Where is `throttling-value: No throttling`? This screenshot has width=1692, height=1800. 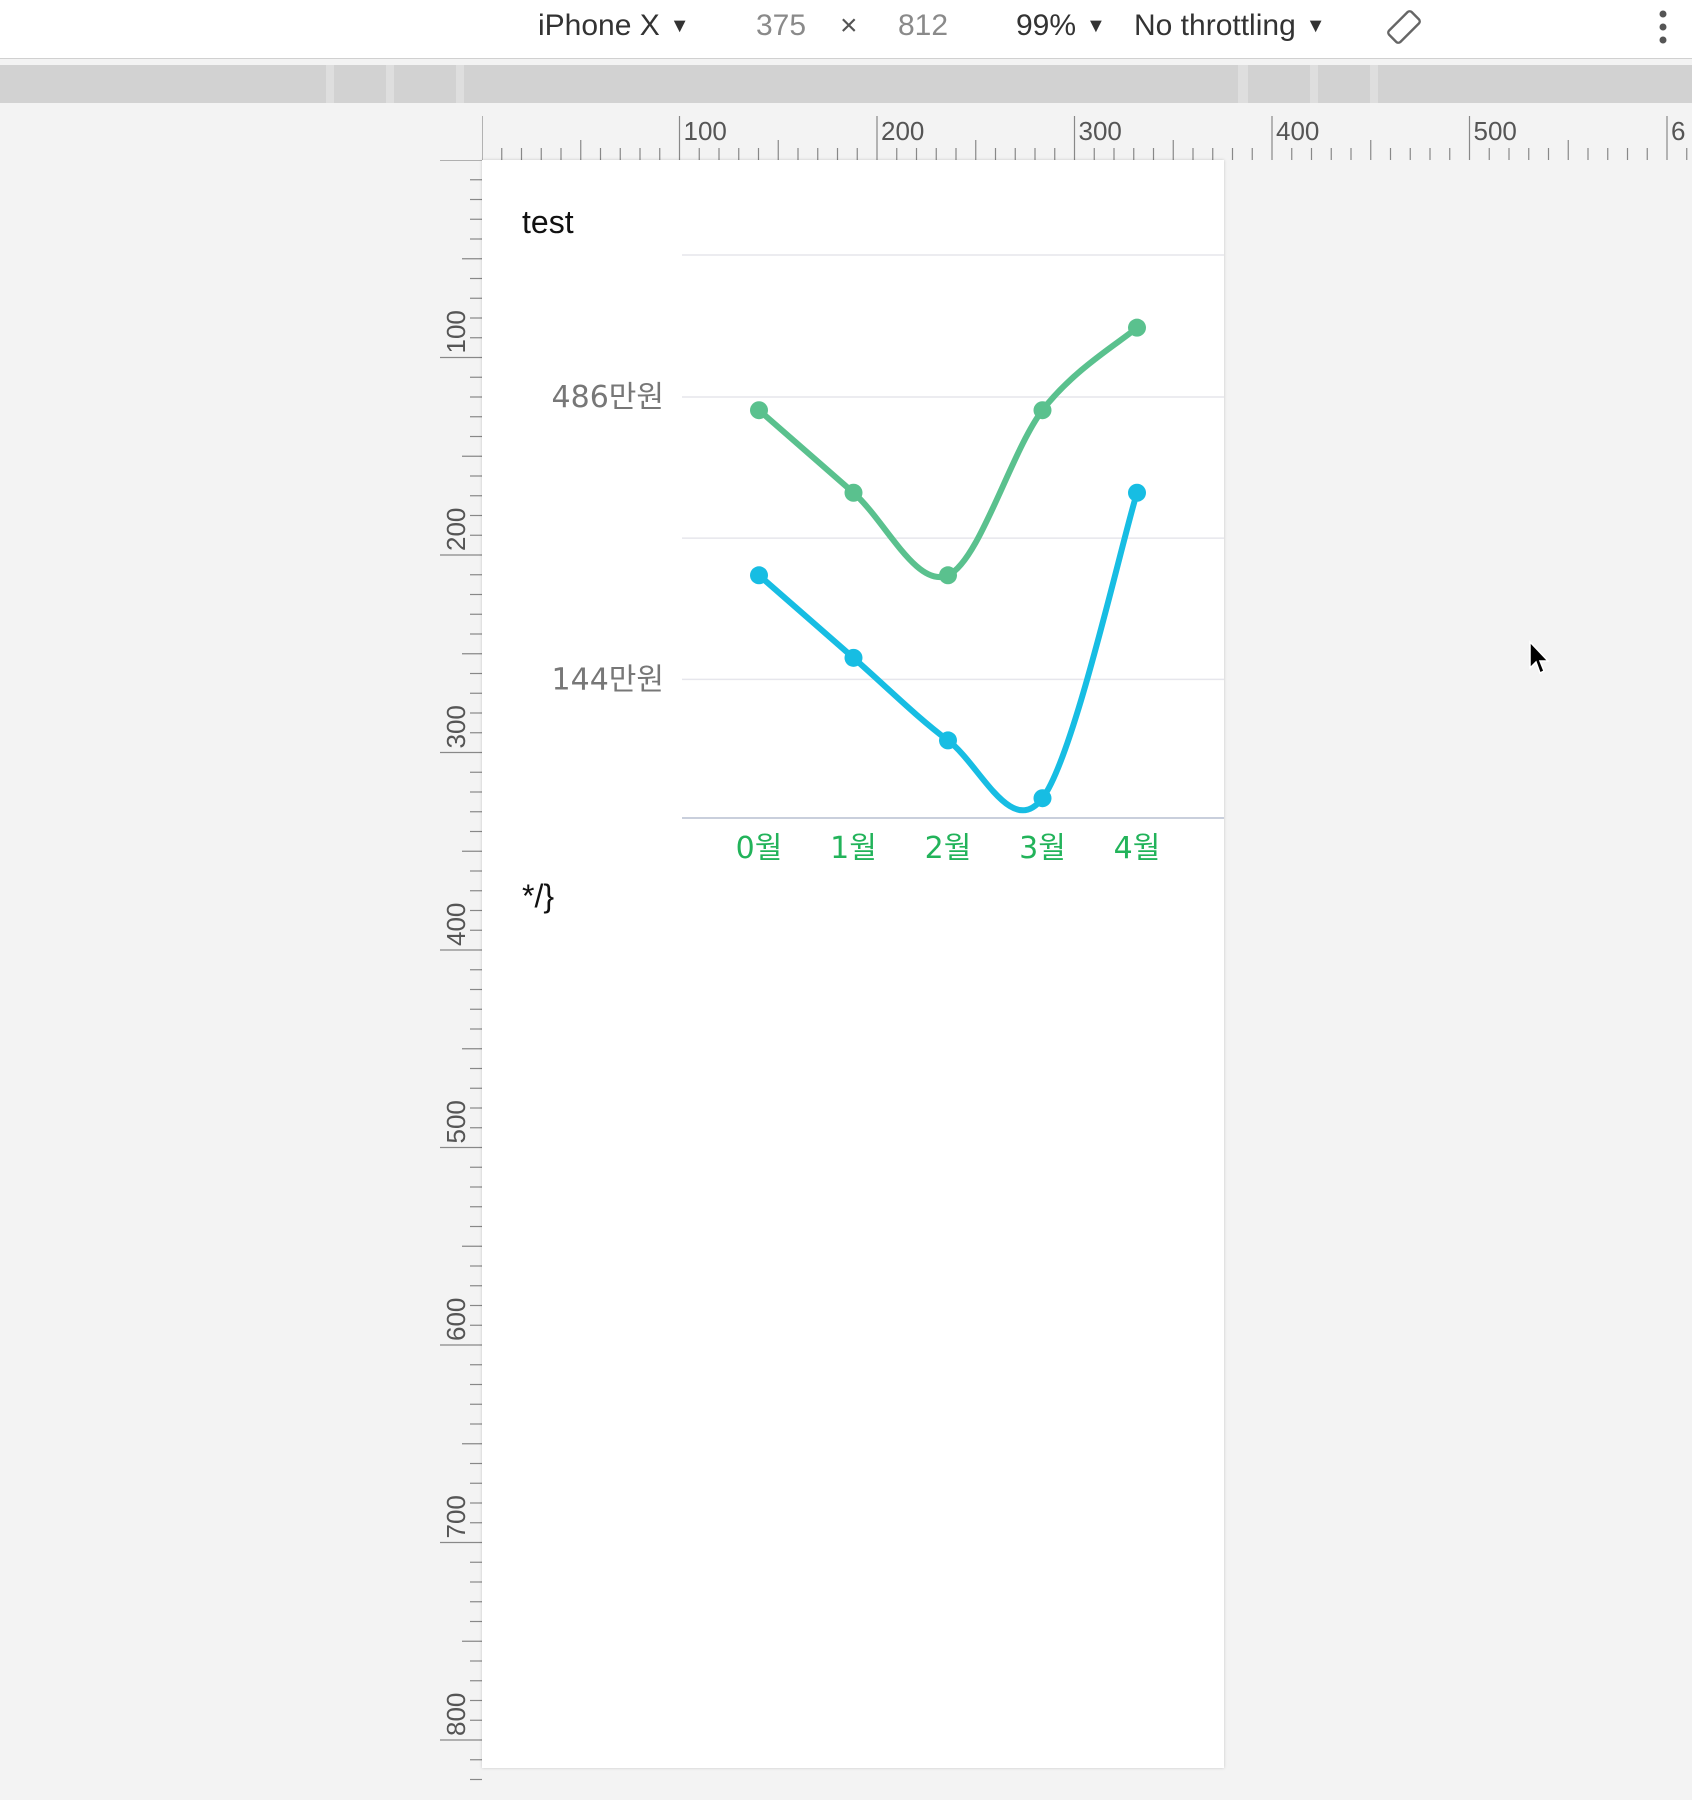
throttling-value: No throttling is located at coordinates (1215, 25).